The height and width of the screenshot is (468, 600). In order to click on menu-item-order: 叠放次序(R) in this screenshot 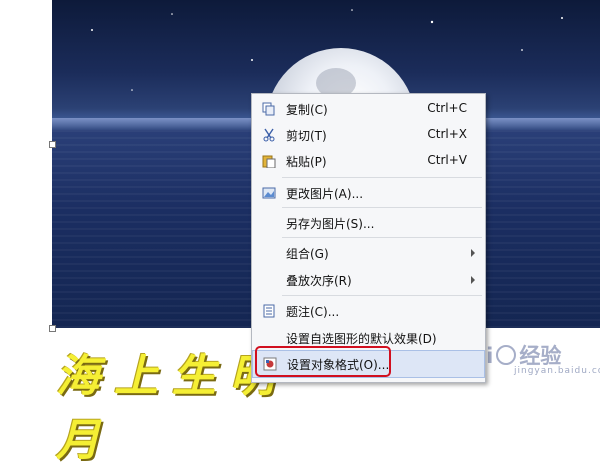, I will do `click(368, 280)`.